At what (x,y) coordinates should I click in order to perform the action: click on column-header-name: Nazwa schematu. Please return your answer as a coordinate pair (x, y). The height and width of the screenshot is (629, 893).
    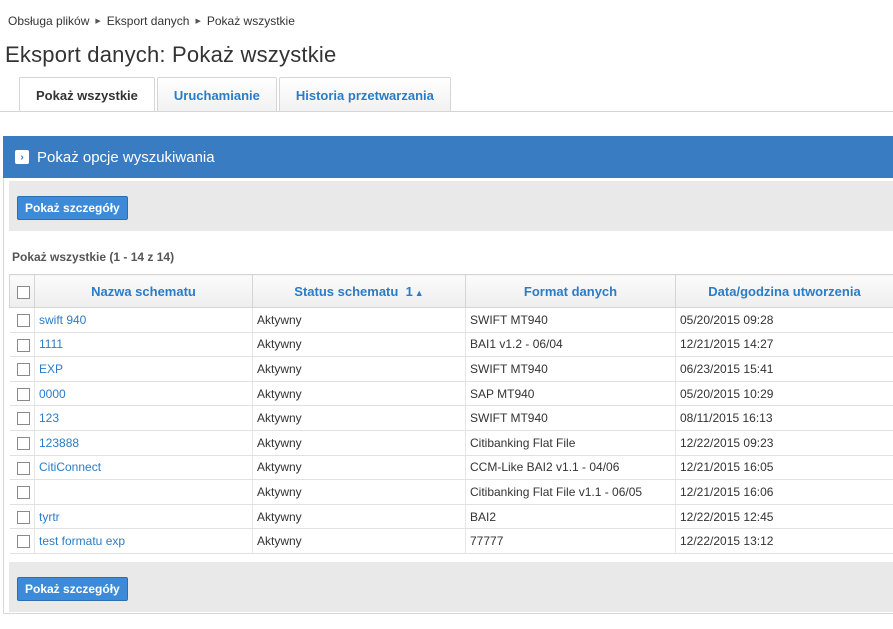
    Looking at the image, I should click on (143, 291).